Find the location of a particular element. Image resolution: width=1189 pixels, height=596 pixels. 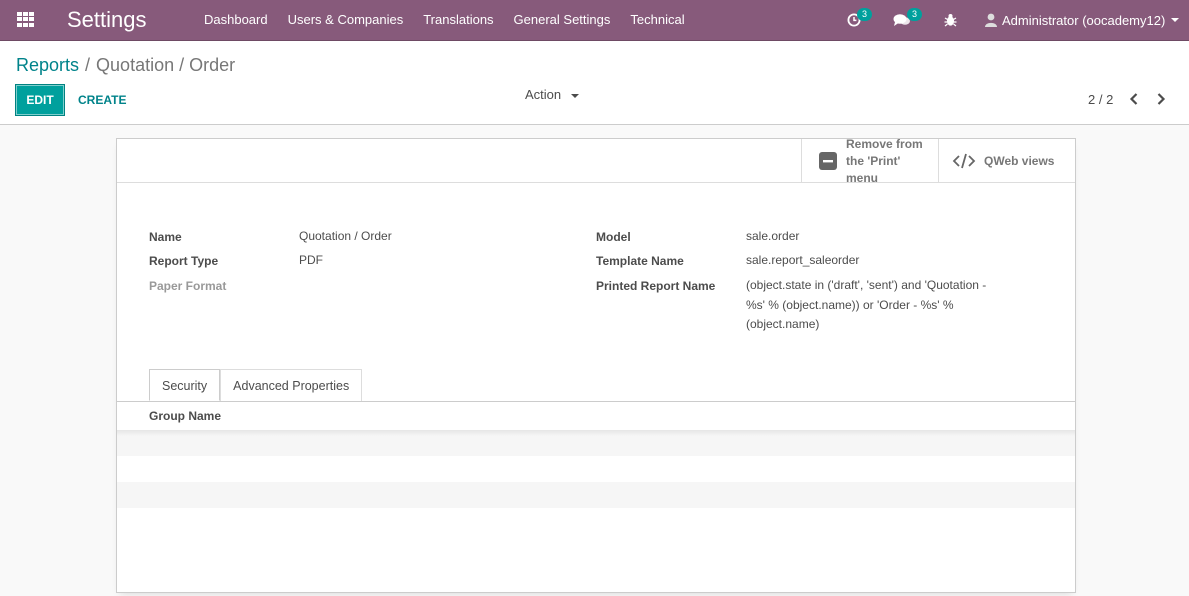

minus-square-icon is located at coordinates (828, 161).